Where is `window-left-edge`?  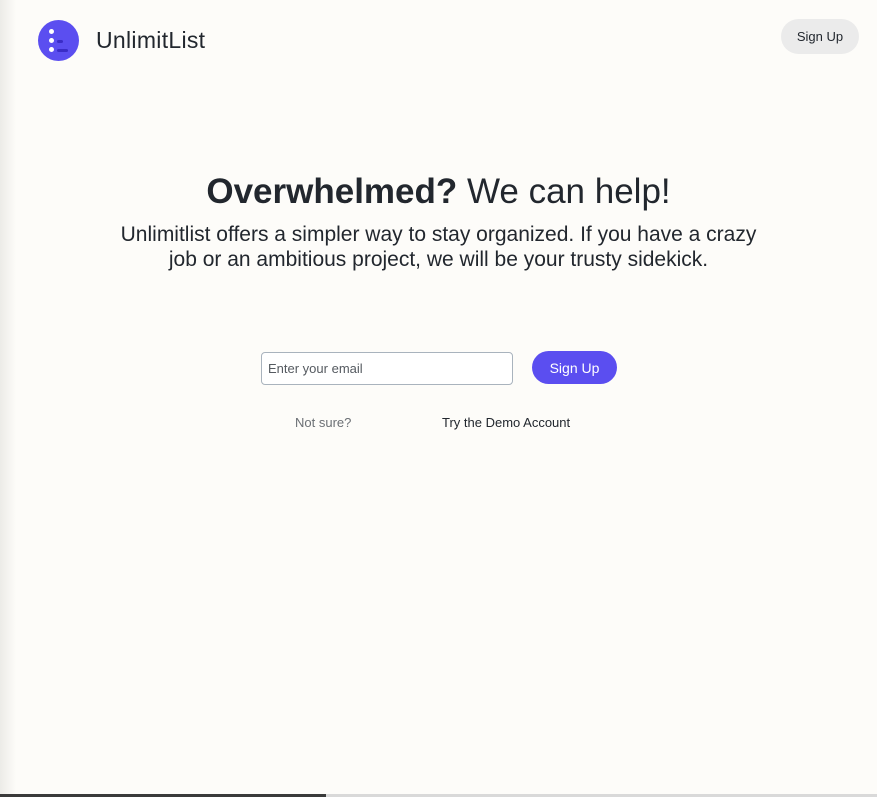 window-left-edge is located at coordinates (8, 398).